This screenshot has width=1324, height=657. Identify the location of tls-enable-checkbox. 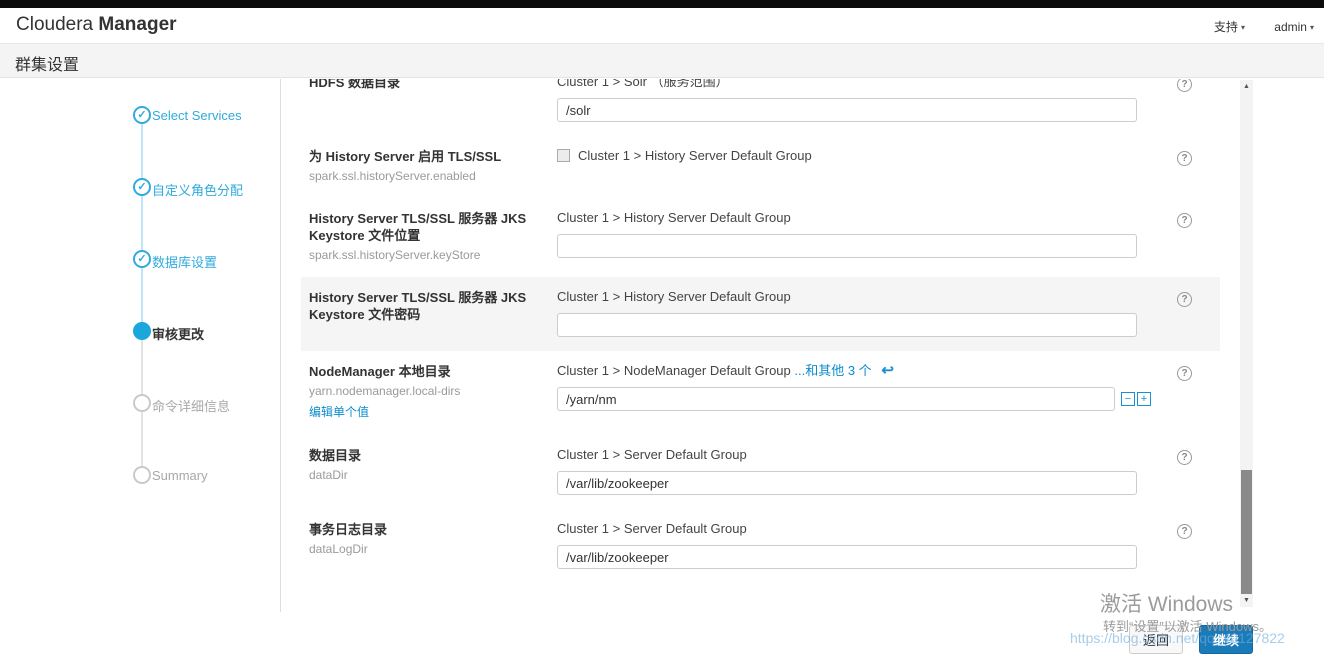
(563, 155).